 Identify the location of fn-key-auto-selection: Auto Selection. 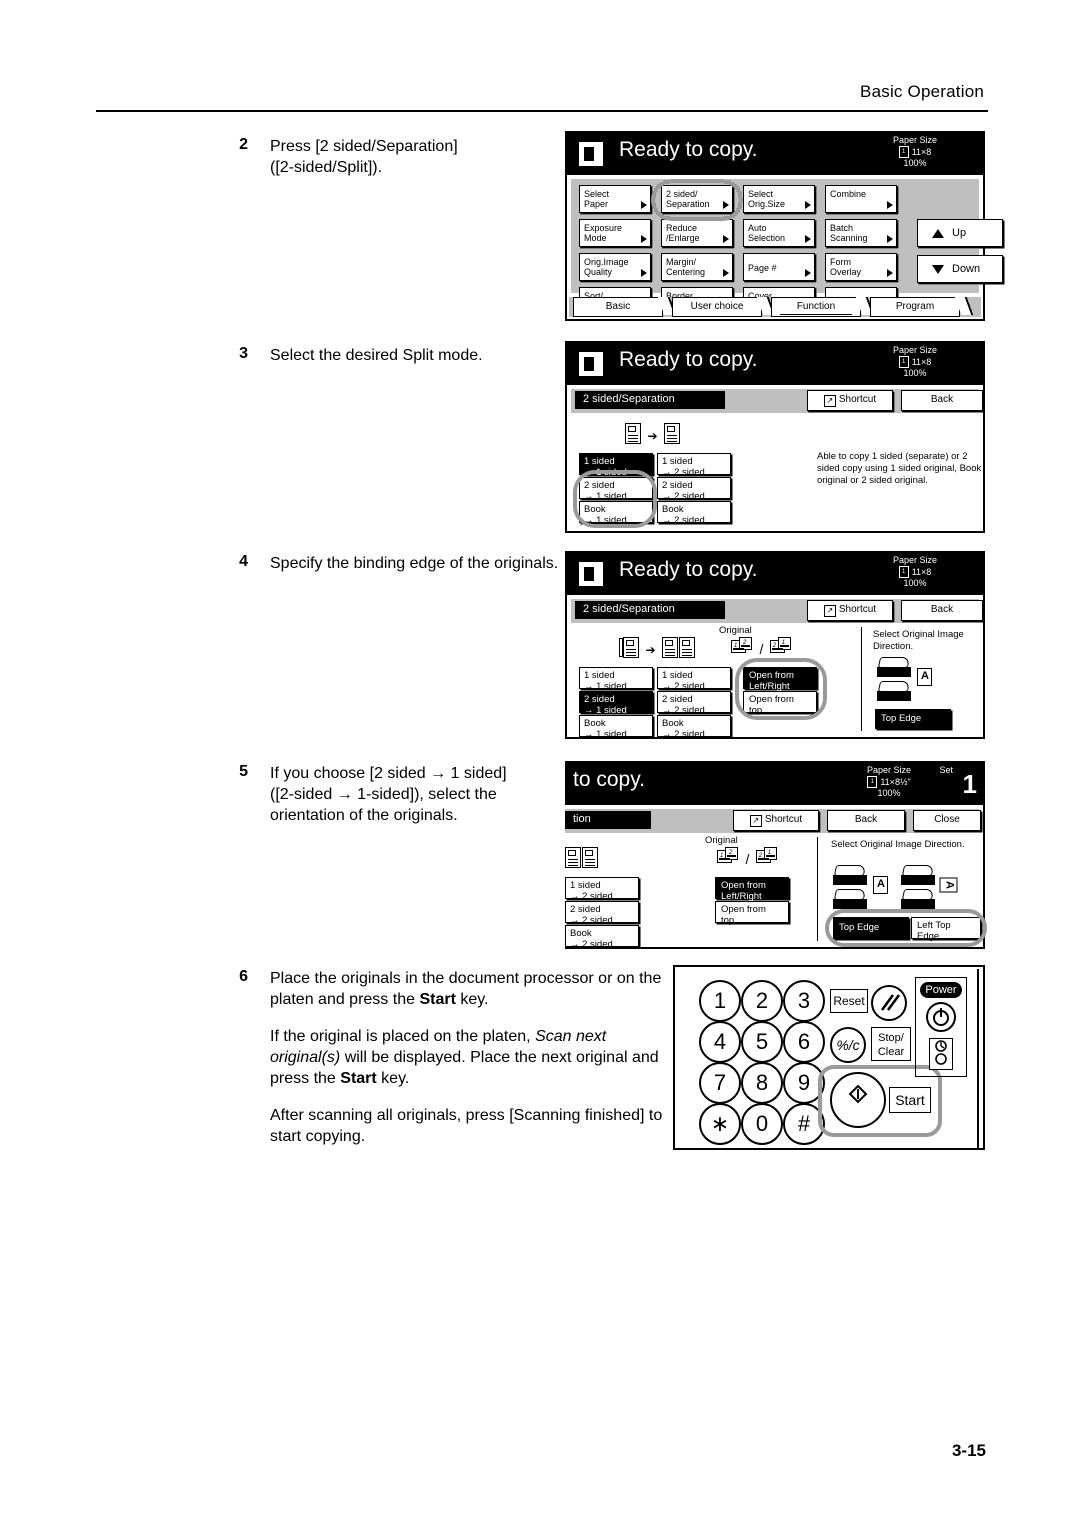
(779, 233).